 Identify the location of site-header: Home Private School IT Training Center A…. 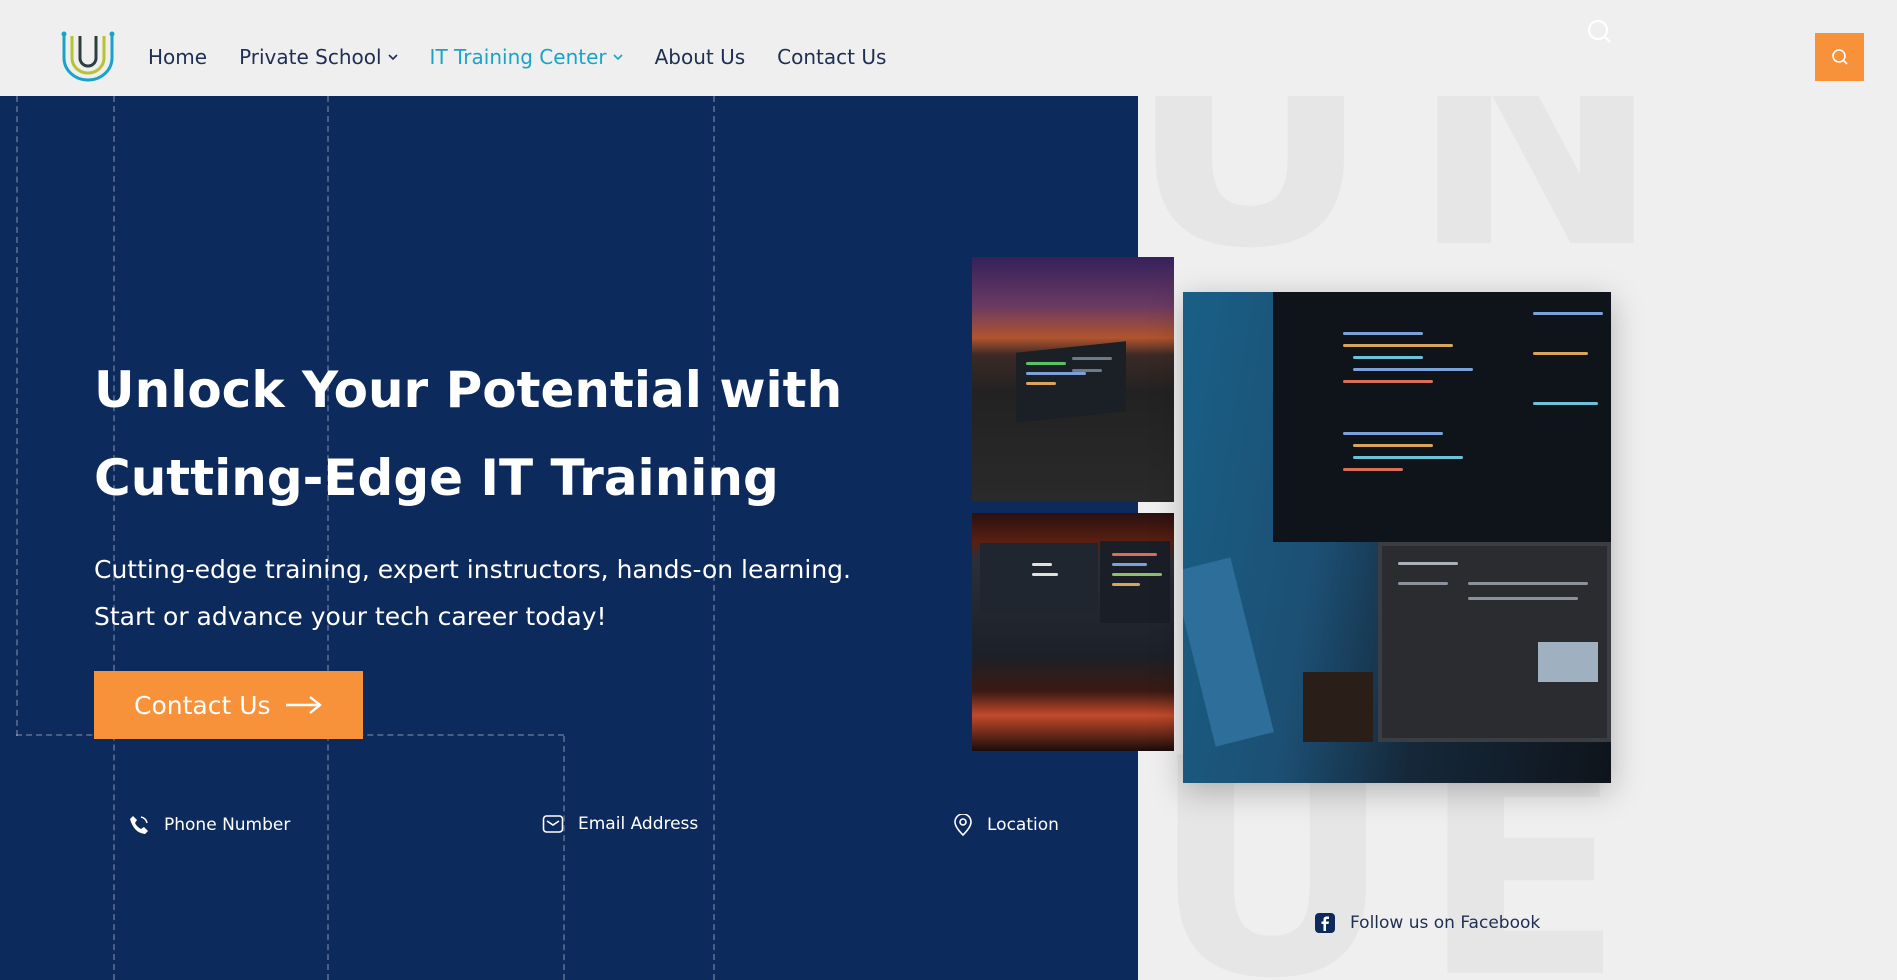
(948, 48).